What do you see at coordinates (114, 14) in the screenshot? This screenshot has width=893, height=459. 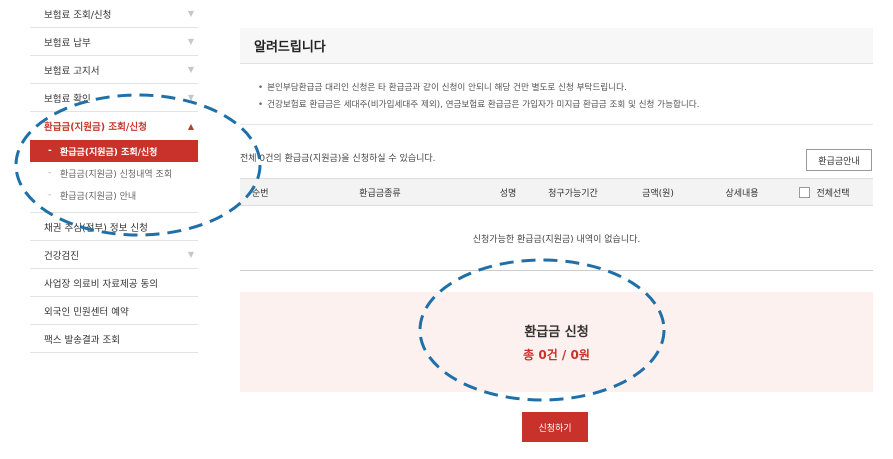 I see `sidebar-item-premium-inquiry: 보험료 조회/신청 ▼` at bounding box center [114, 14].